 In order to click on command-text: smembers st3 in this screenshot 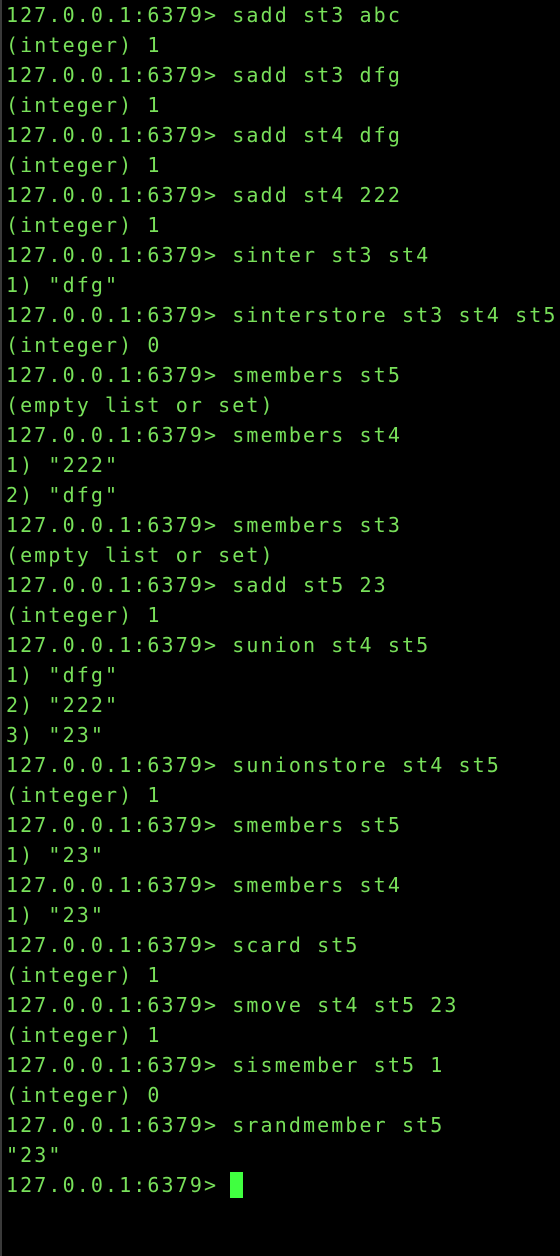, I will do `click(310, 525)`.